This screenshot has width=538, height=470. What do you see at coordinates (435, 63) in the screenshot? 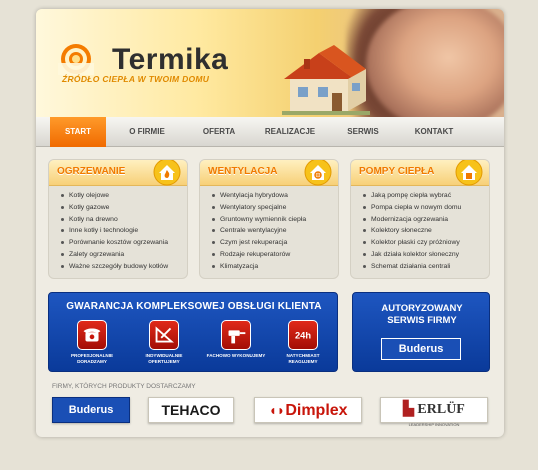
I see `model-face-photo` at bounding box center [435, 63].